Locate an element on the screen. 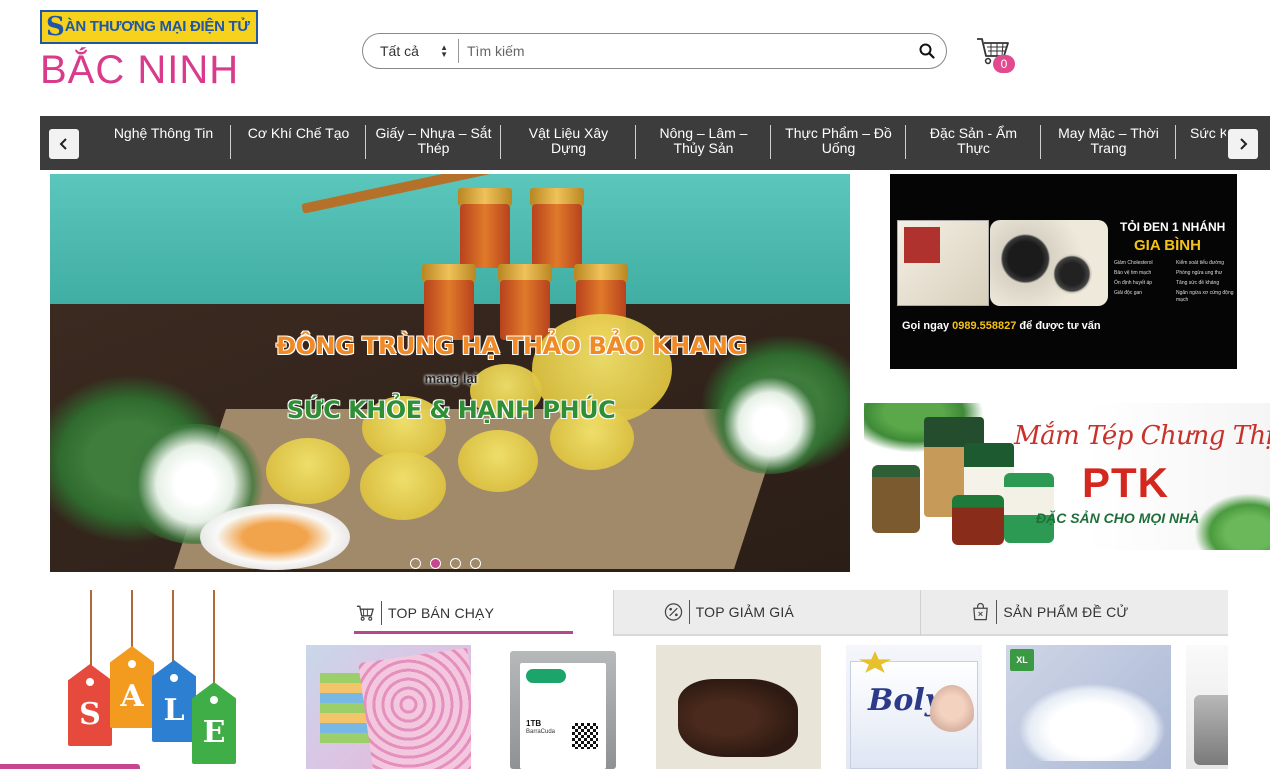  logo-city-text: BẮC NINH is located at coordinates (140, 70).